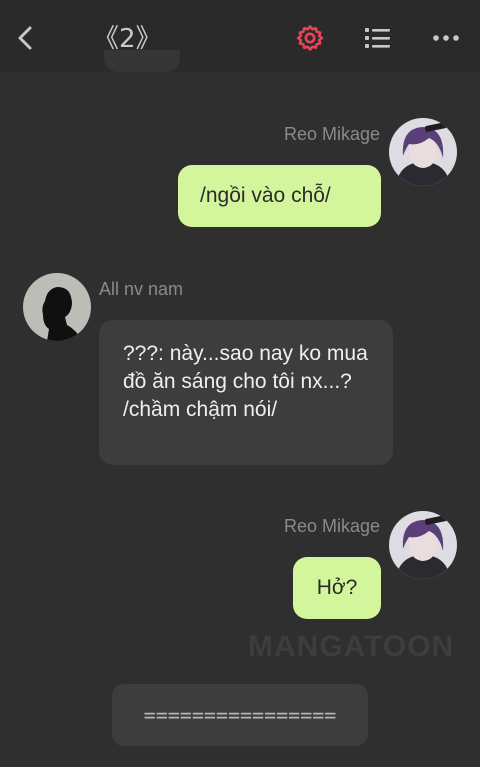 The width and height of the screenshot is (480, 767). Describe the element at coordinates (351, 646) in the screenshot. I see `watermark: MANGATOON` at that location.